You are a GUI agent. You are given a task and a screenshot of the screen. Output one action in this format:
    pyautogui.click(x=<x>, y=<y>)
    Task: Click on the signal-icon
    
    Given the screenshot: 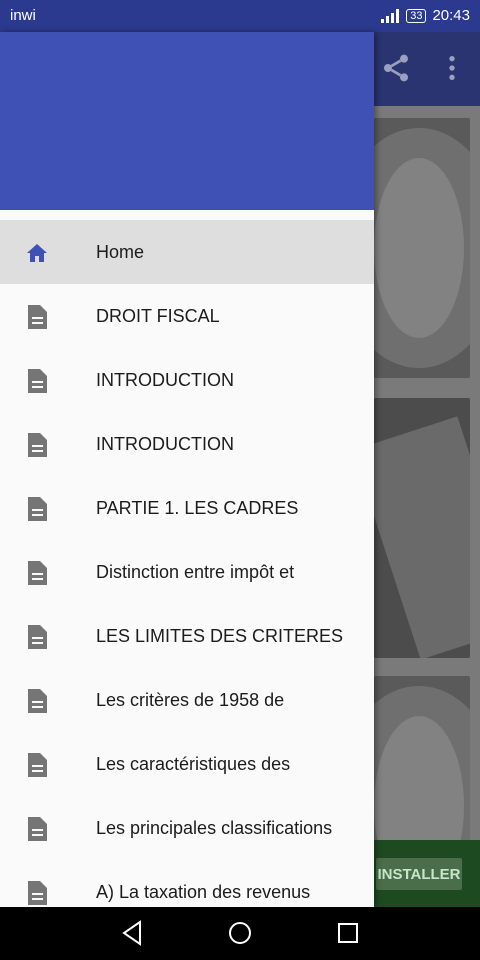 What is the action you would take?
    pyautogui.click(x=390, y=15)
    